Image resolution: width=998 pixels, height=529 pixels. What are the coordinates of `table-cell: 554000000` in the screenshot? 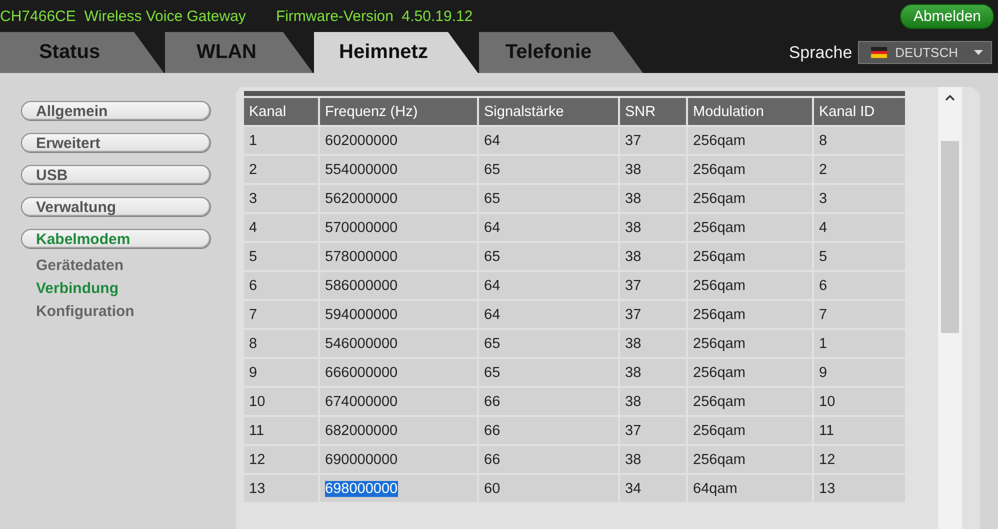 It's located at (398, 169).